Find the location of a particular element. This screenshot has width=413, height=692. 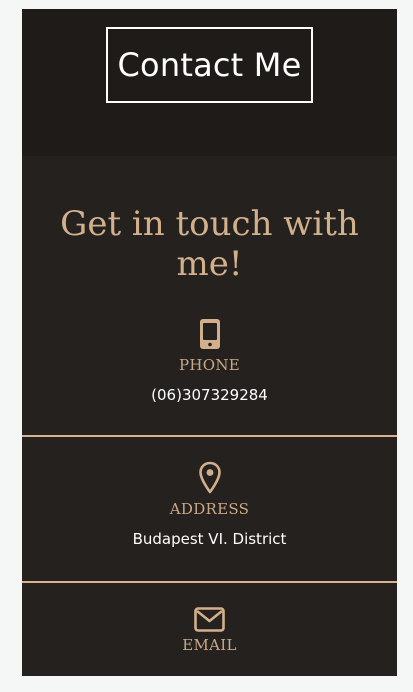

mobile-phone-icon is located at coordinates (209, 334).